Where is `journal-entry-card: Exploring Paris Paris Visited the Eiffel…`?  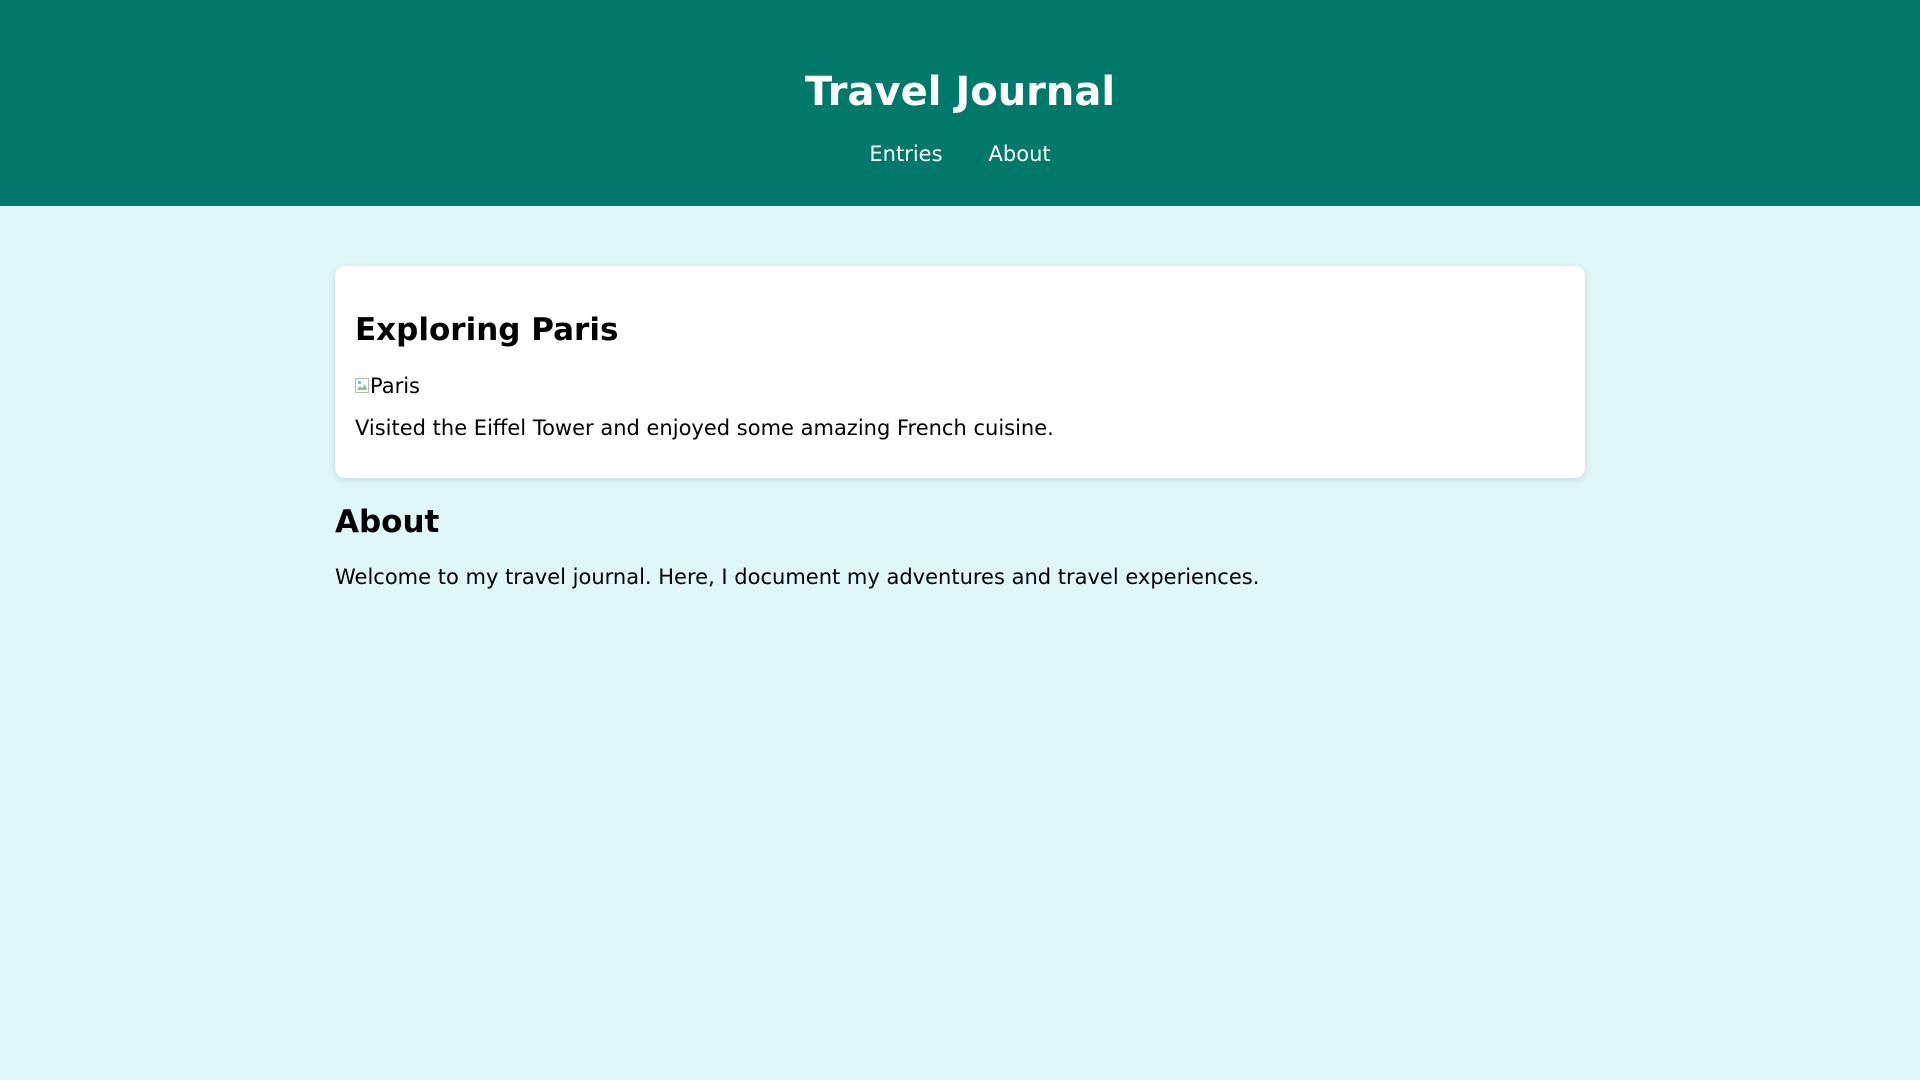 journal-entry-card: Exploring Paris Paris Visited the Eiffel… is located at coordinates (960, 372).